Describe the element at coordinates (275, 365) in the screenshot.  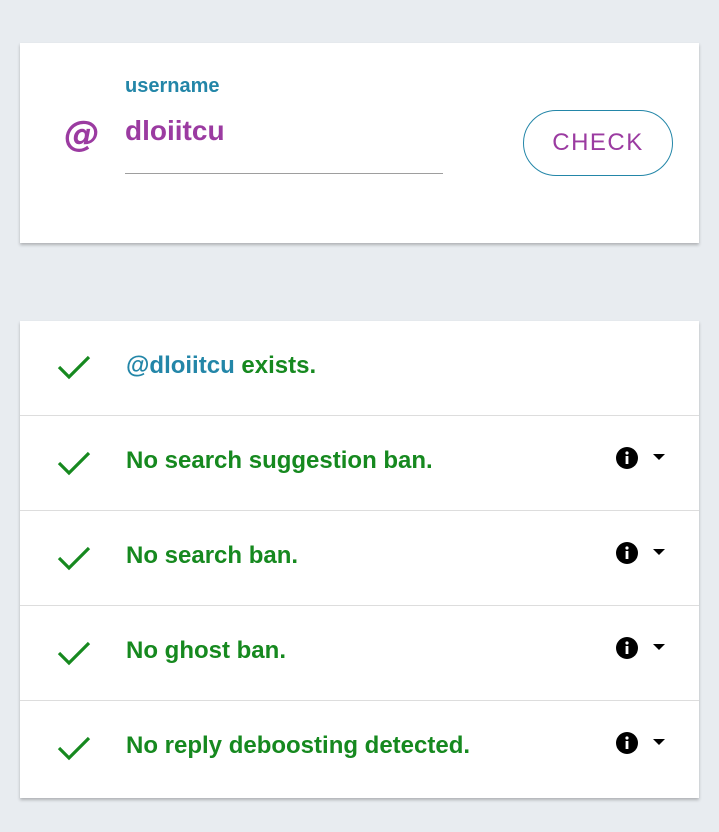
I see `result-exists-suffix: exists.` at that location.